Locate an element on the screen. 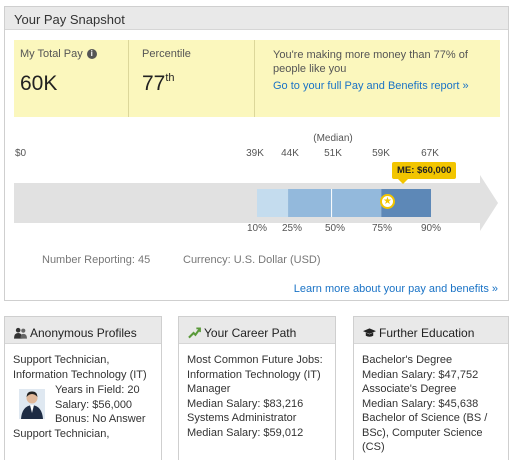 This screenshot has height=460, width=513. salary-tick: 67K is located at coordinates (430, 153).